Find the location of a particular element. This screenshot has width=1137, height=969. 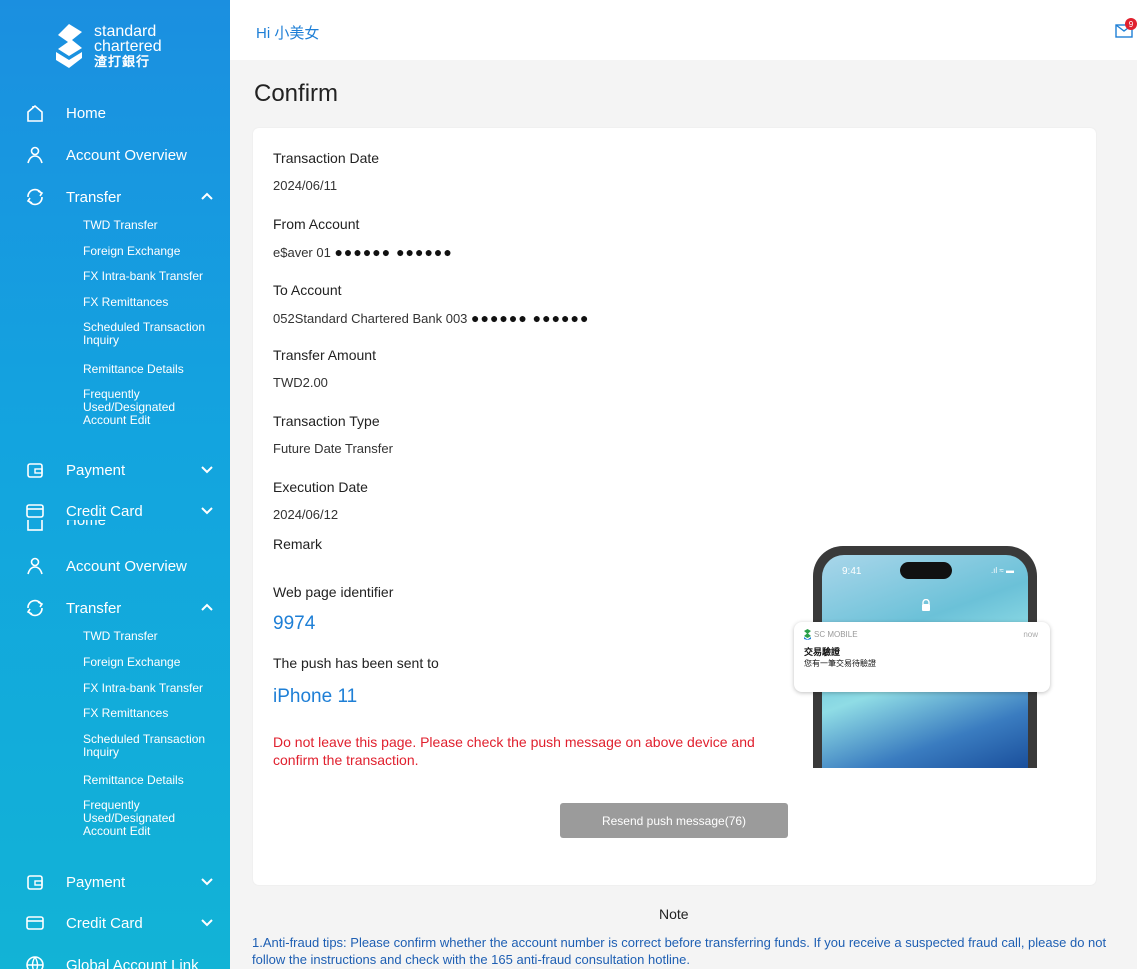

transaction-type-label: Transaction Type is located at coordinates (326, 421).